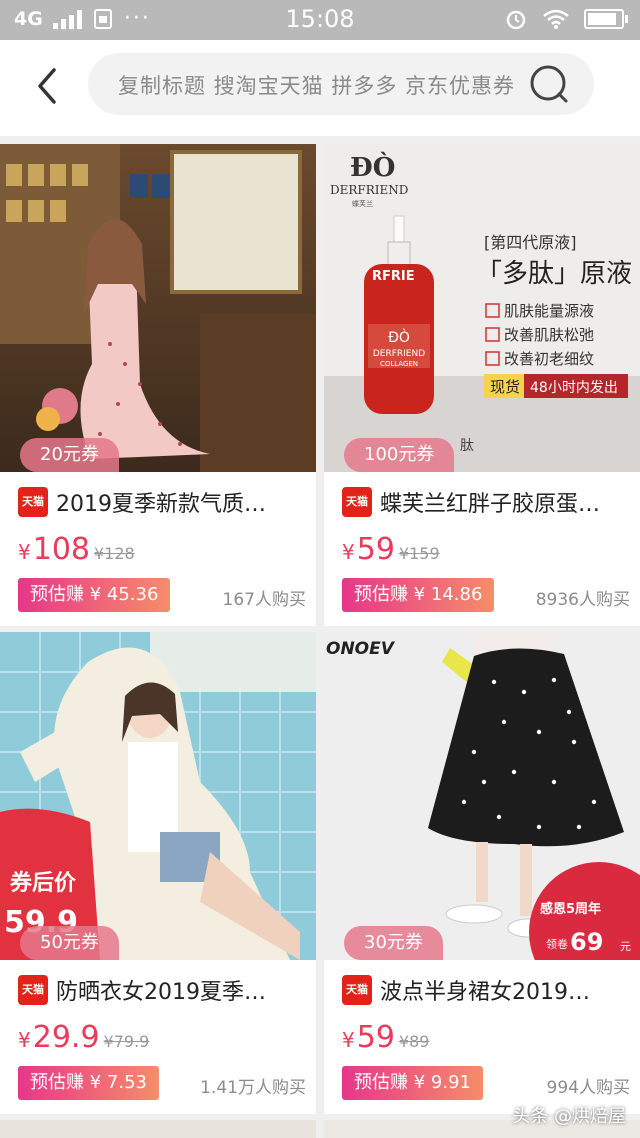  Describe the element at coordinates (418, 595) in the screenshot. I see `estimated-earn-button: 预估赚 ¥ 14.86` at that location.